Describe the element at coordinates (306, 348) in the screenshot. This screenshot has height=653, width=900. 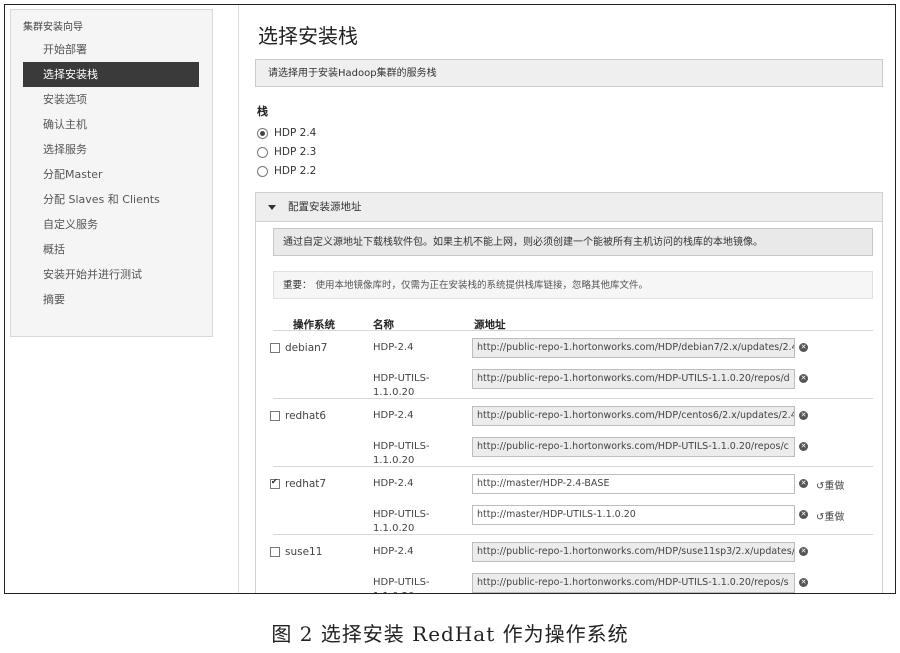
I see `os-label: debian7` at that location.